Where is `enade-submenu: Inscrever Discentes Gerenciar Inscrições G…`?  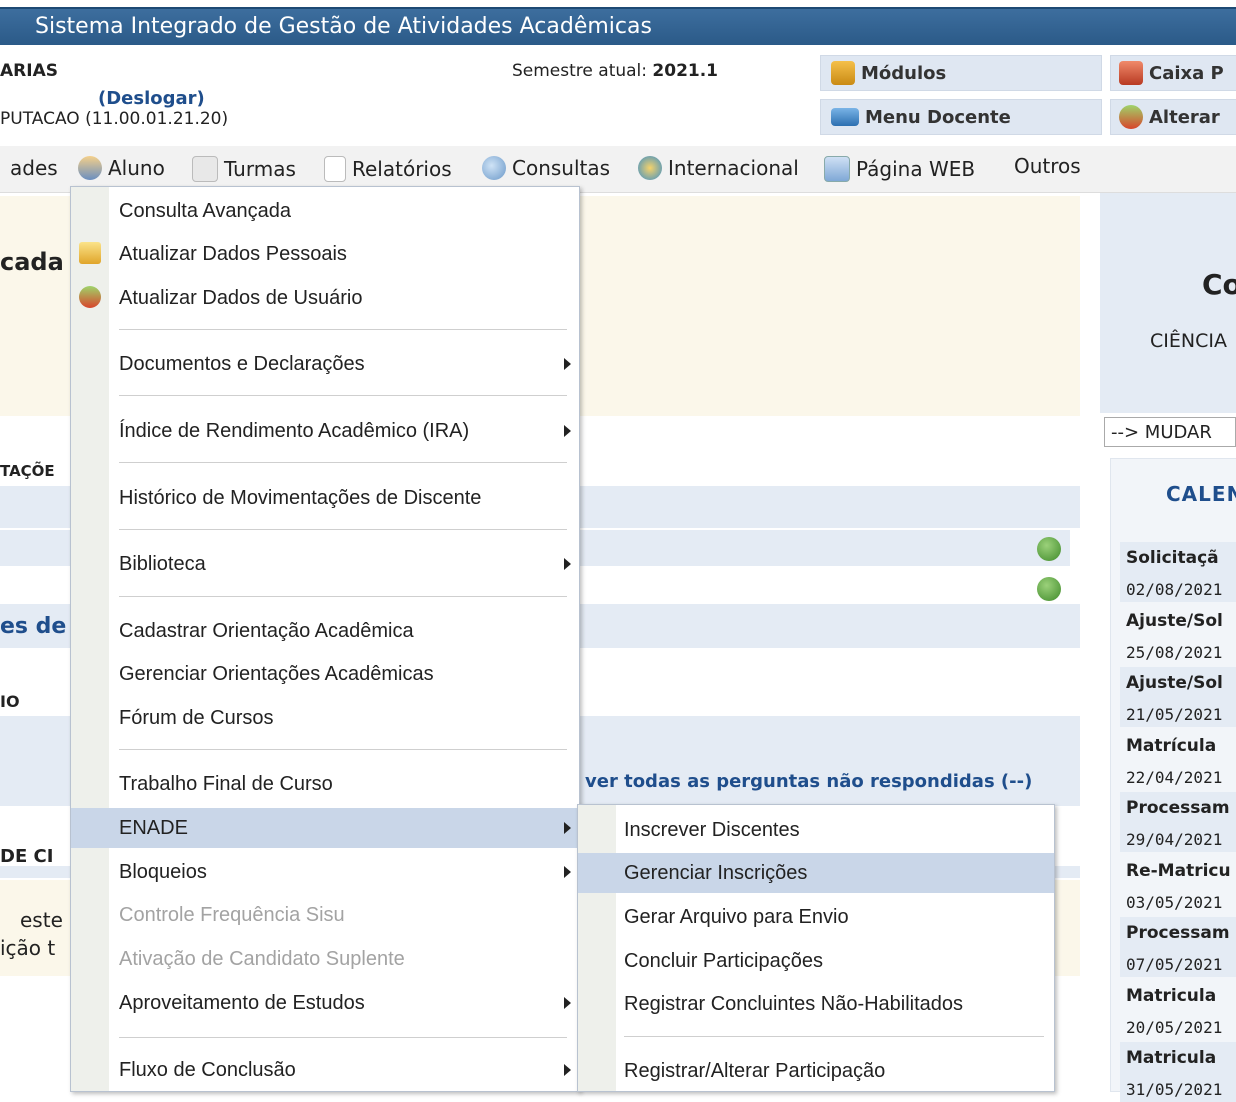
enade-submenu: Inscrever Discentes Gerenciar Inscrições G… is located at coordinates (816, 948).